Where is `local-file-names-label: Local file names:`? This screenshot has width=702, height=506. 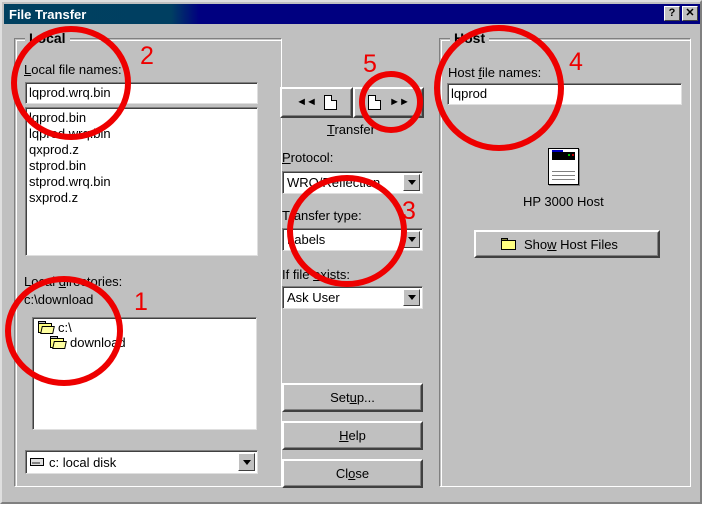
local-file-names-label: Local file names: is located at coordinates (73, 69).